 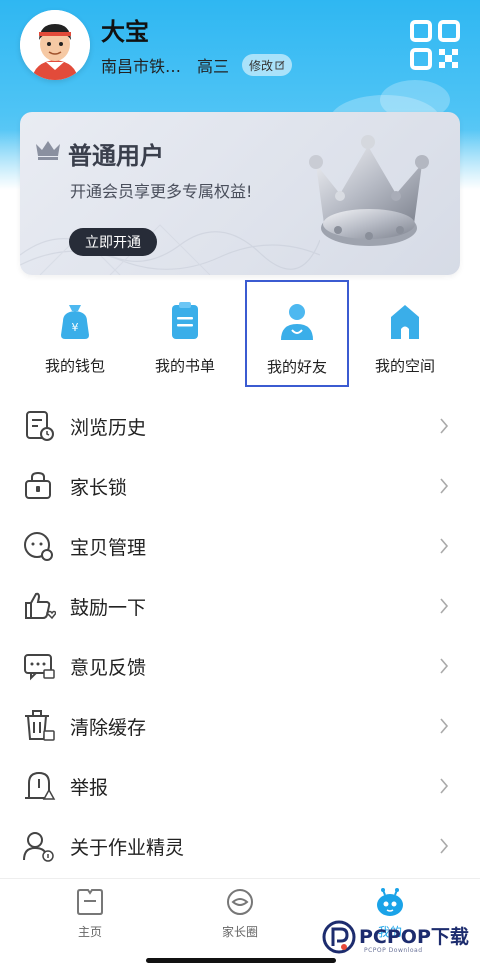 What do you see at coordinates (108, 727) in the screenshot?
I see `menu-item-label: 清除缓存` at bounding box center [108, 727].